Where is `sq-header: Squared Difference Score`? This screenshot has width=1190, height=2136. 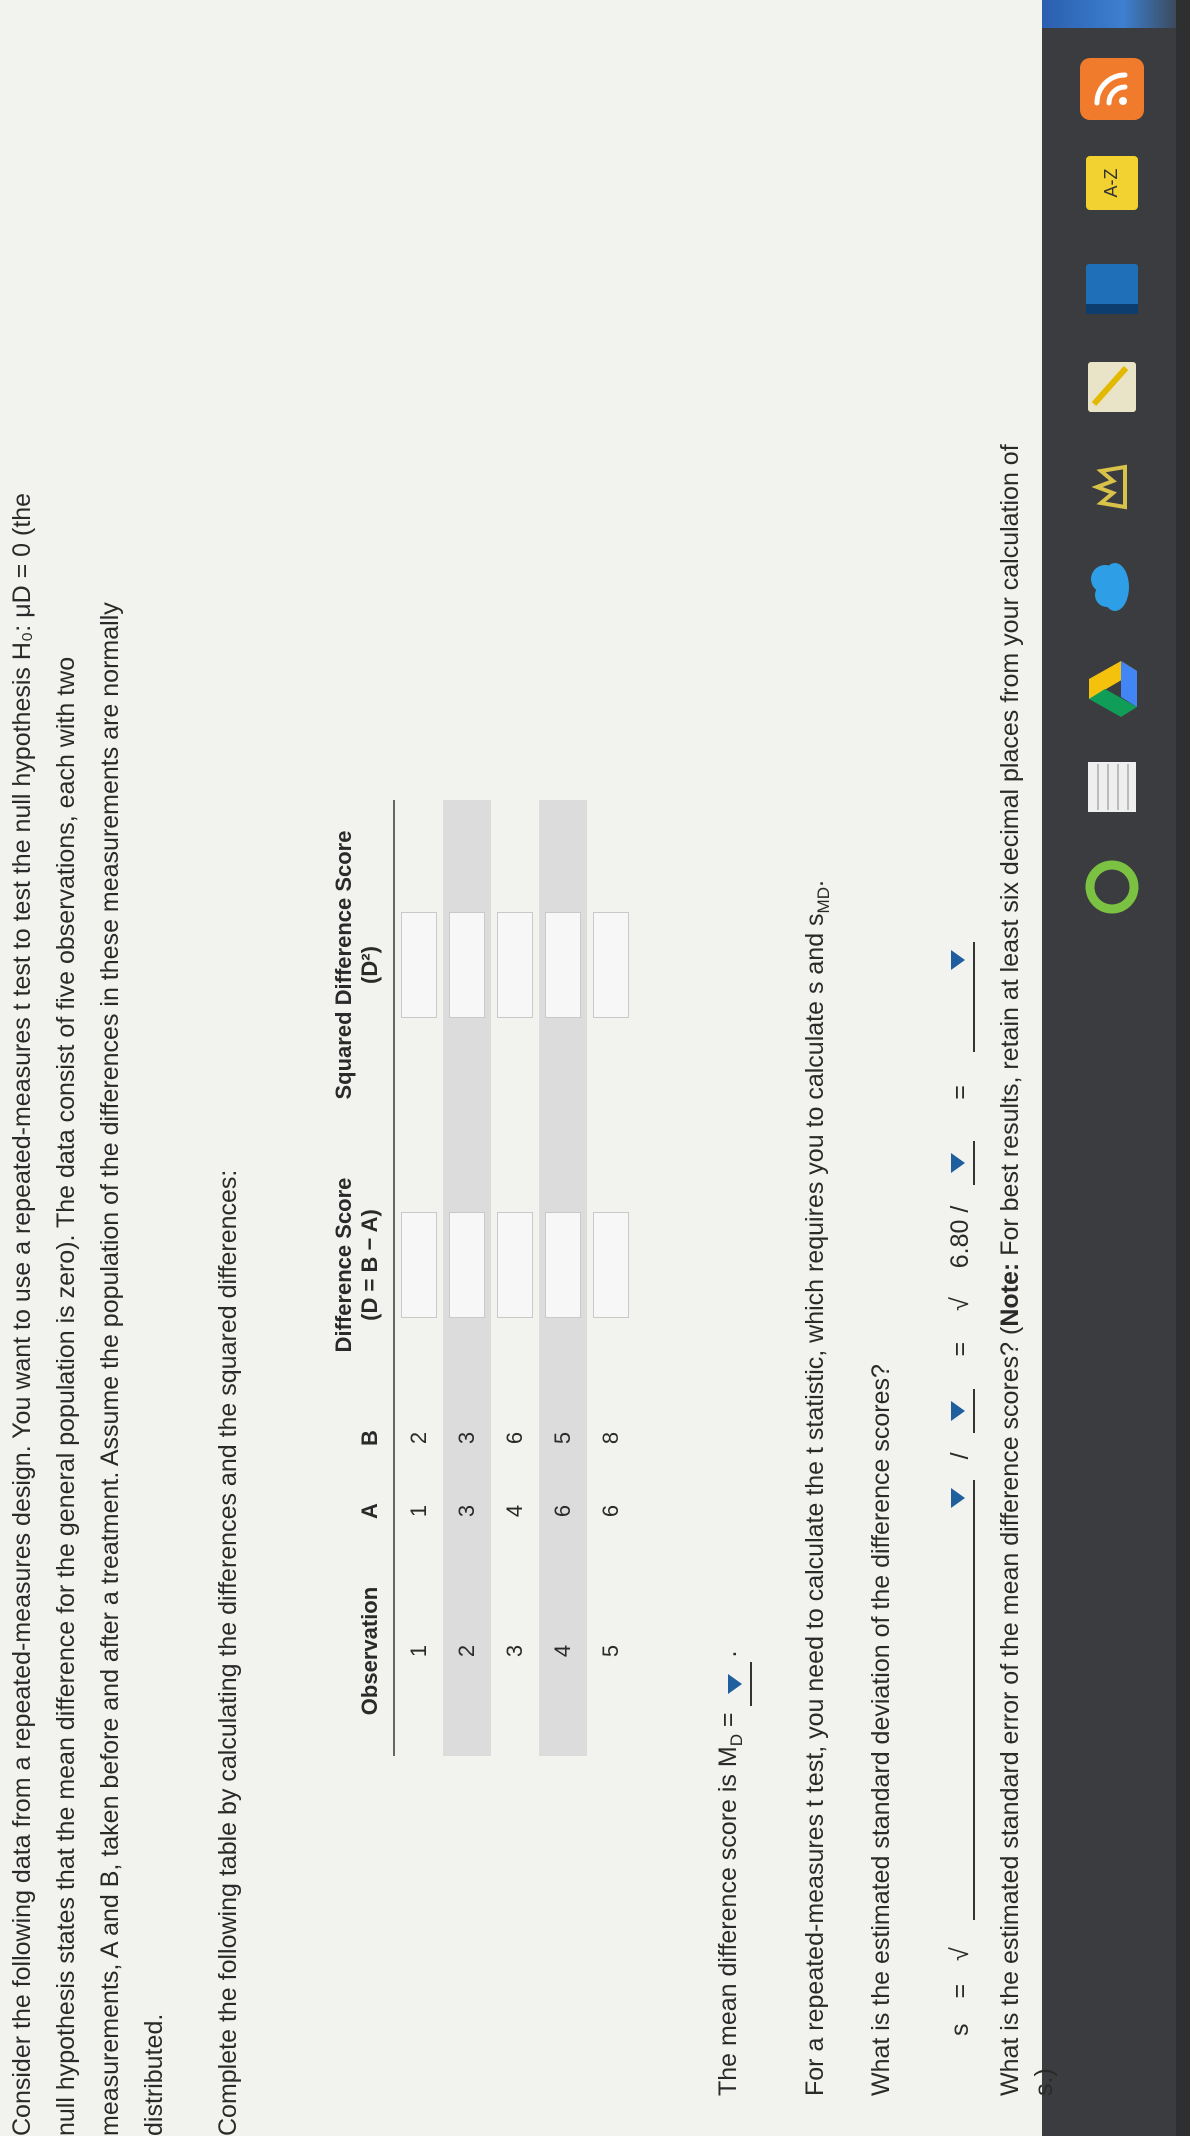
sq-header: Squared Difference Score is located at coordinates (343, 965).